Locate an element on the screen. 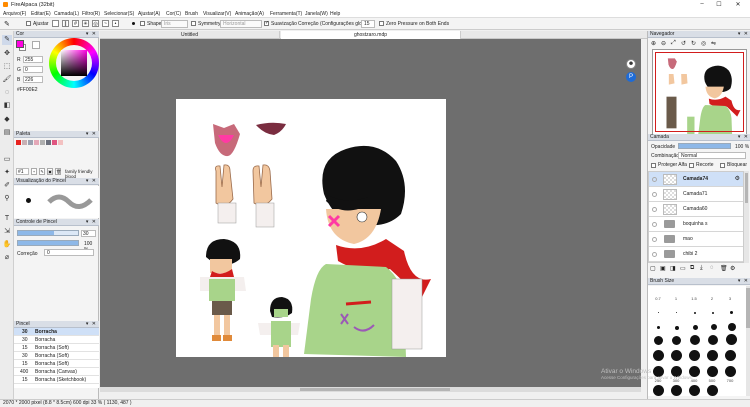 The width and height of the screenshot is (750, 407). minimize-button: – is located at coordinates (702, 5).